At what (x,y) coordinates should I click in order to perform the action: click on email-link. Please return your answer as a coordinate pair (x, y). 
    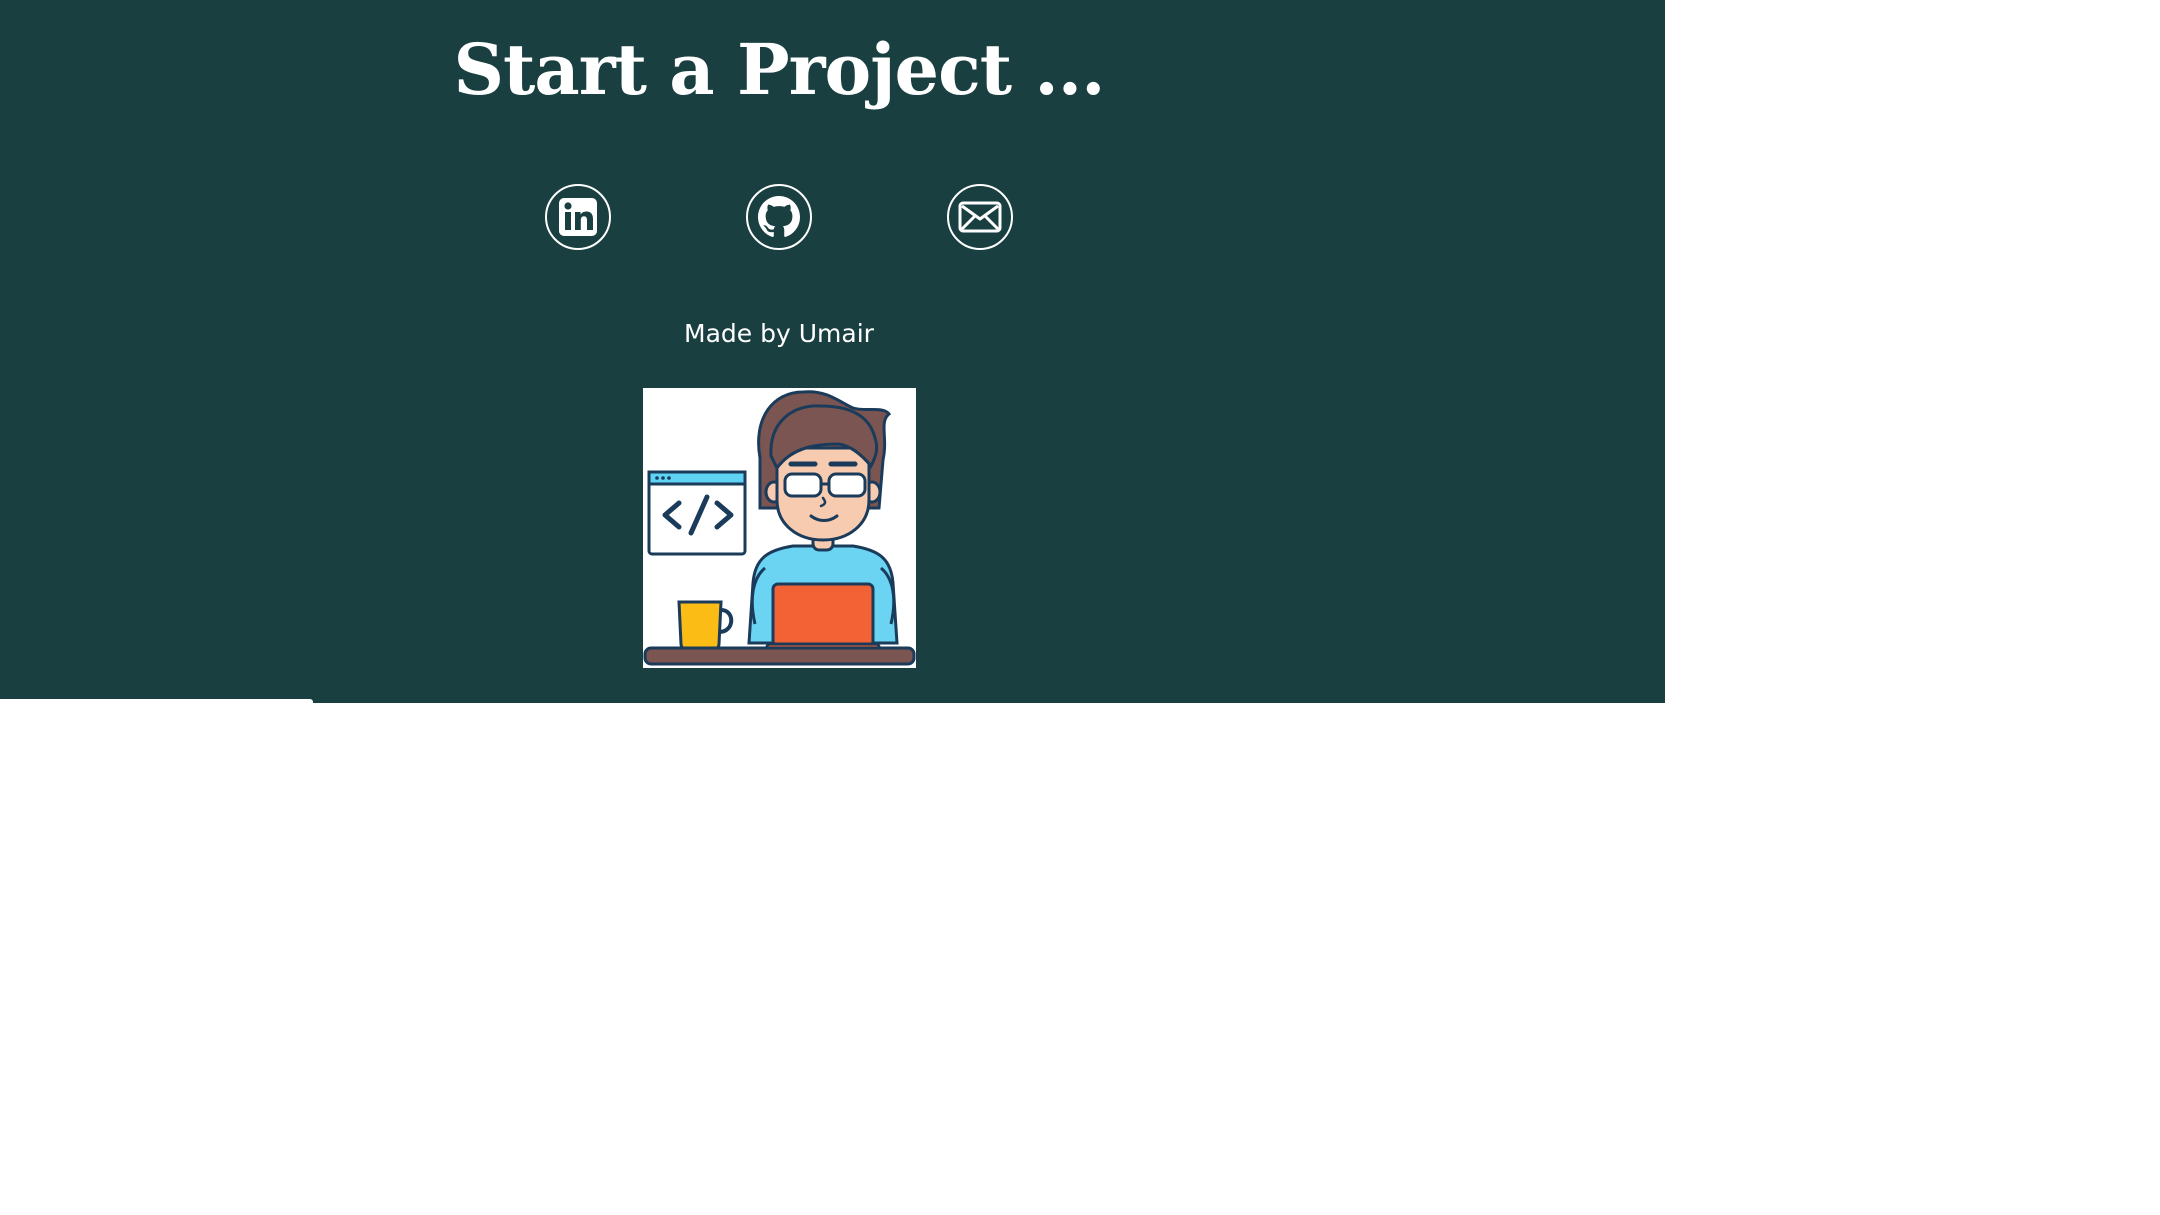
    Looking at the image, I should click on (980, 217).